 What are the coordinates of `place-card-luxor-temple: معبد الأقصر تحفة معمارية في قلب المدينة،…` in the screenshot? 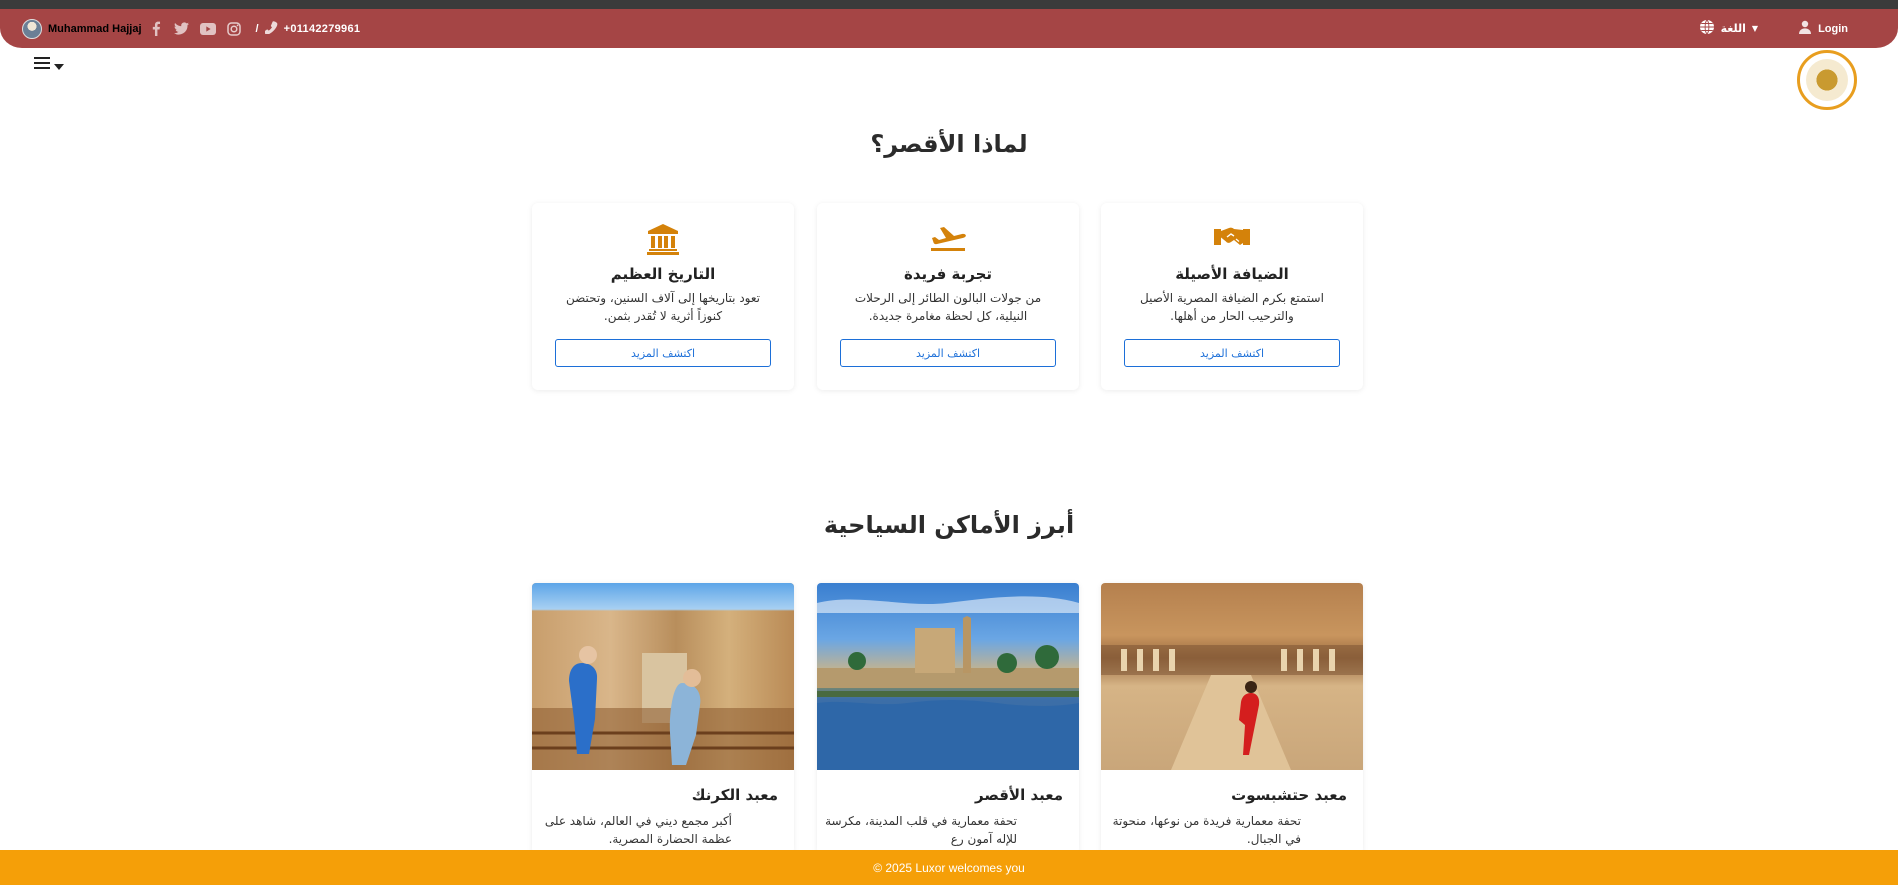 It's located at (948, 718).